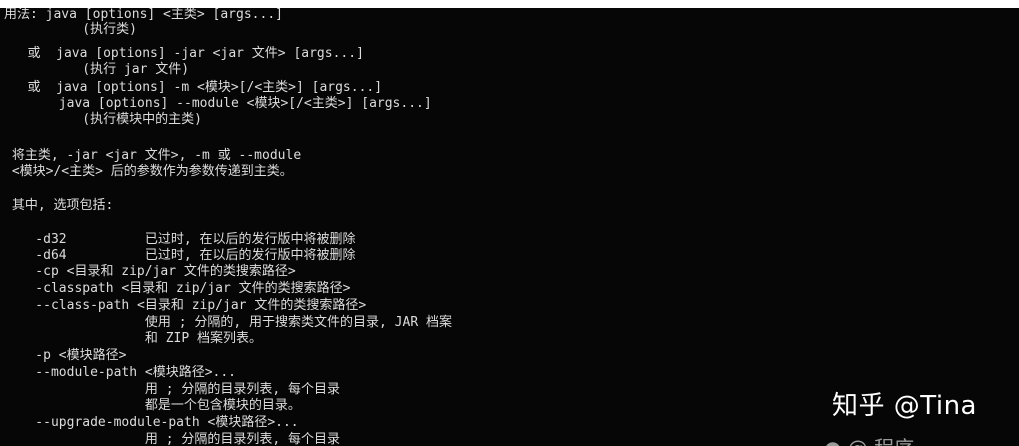 The height and width of the screenshot is (446, 1019). Describe the element at coordinates (184, 53) in the screenshot. I see `terminal-line: 或 java [options] -jar <jar 文件> [args...]` at that location.